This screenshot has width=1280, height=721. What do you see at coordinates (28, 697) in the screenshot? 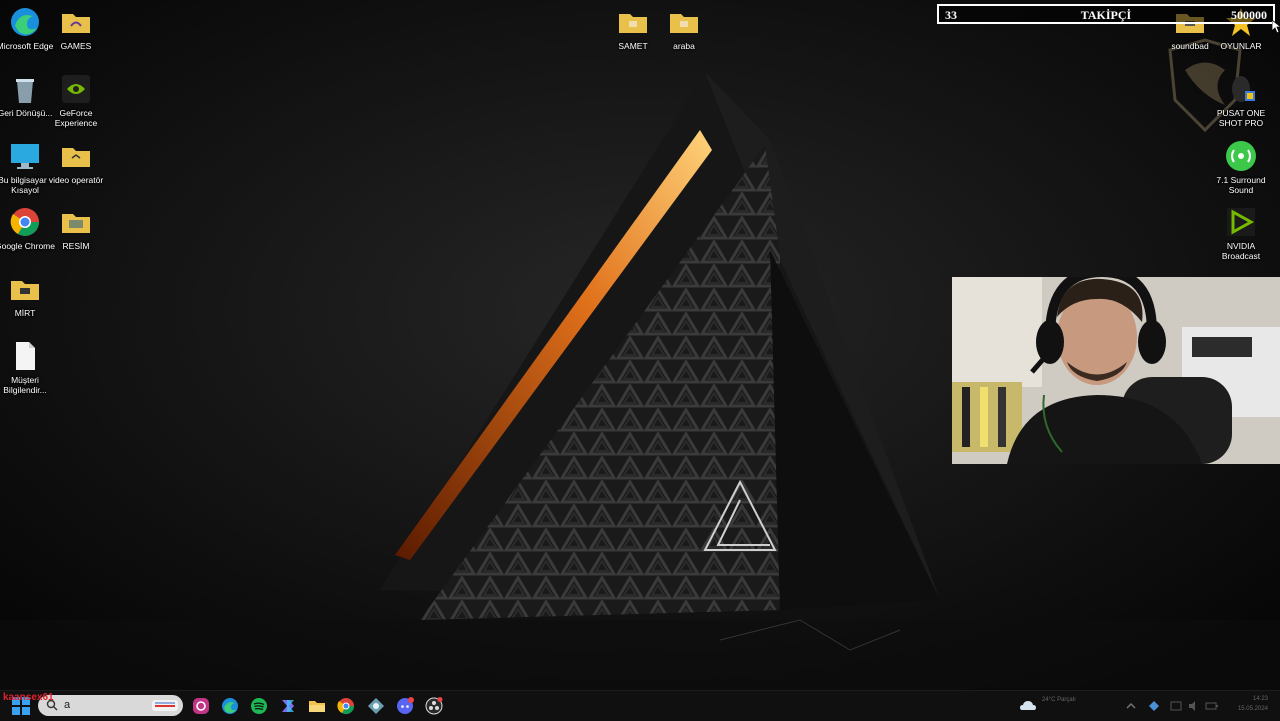
I see `streamer-tag-overlay: kaansex61` at bounding box center [28, 697].